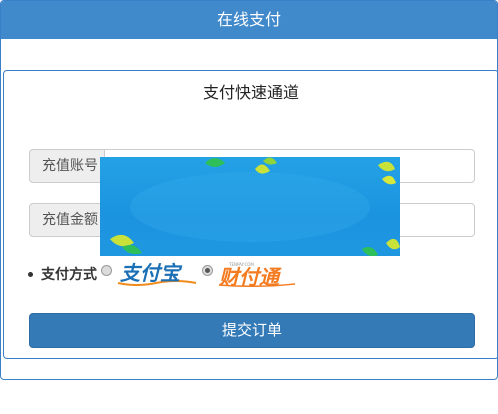 Image resolution: width=498 pixels, height=414 pixels. I want to click on tenpay-logo: TENPAY.COM 财付通, so click(260, 275).